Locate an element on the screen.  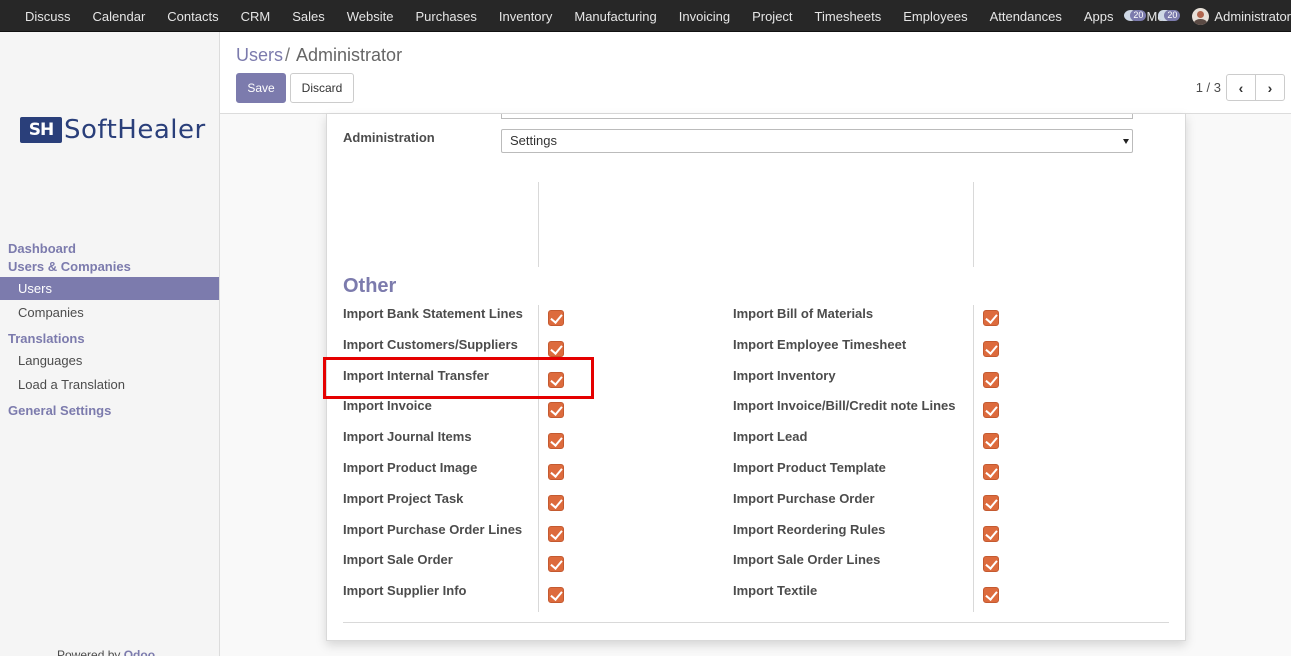
pager-previous-button: ‹ is located at coordinates (1241, 87).